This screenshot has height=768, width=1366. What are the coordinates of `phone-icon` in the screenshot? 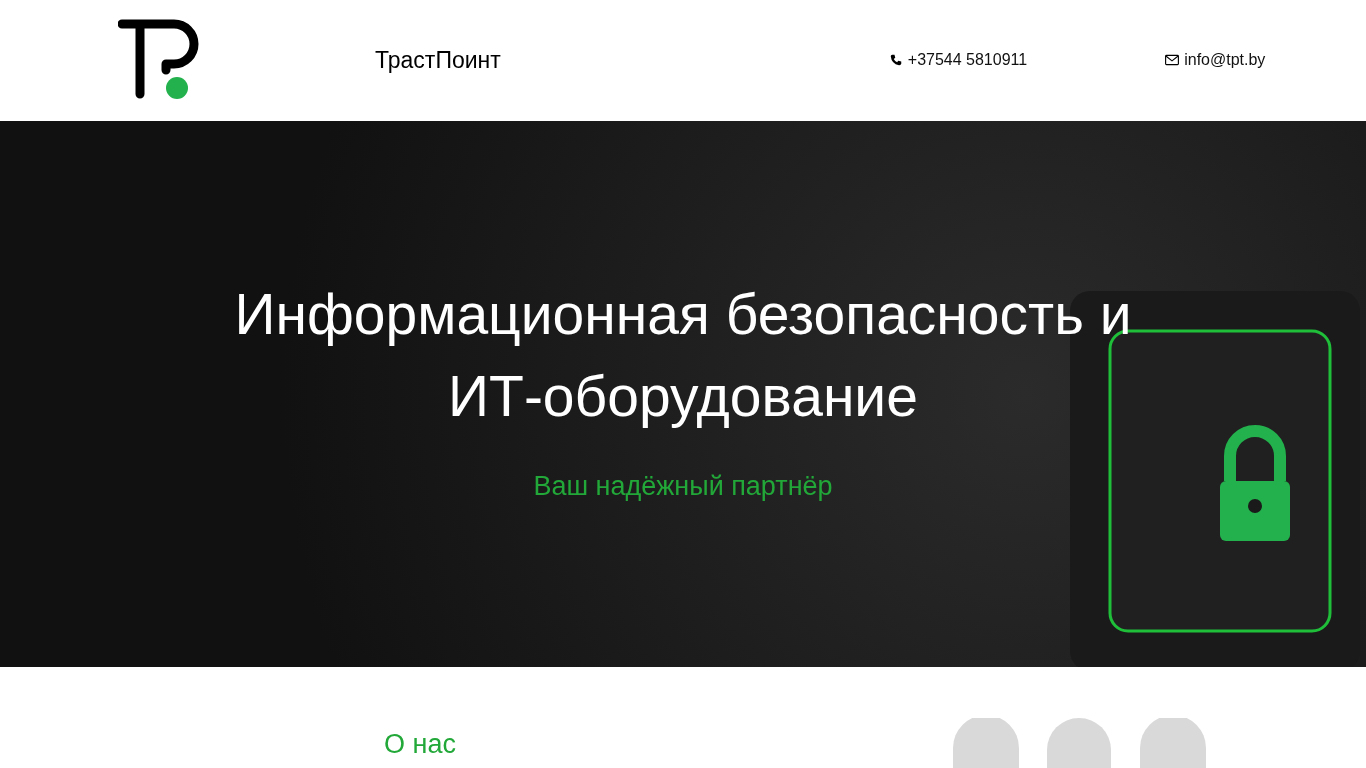 It's located at (895, 59).